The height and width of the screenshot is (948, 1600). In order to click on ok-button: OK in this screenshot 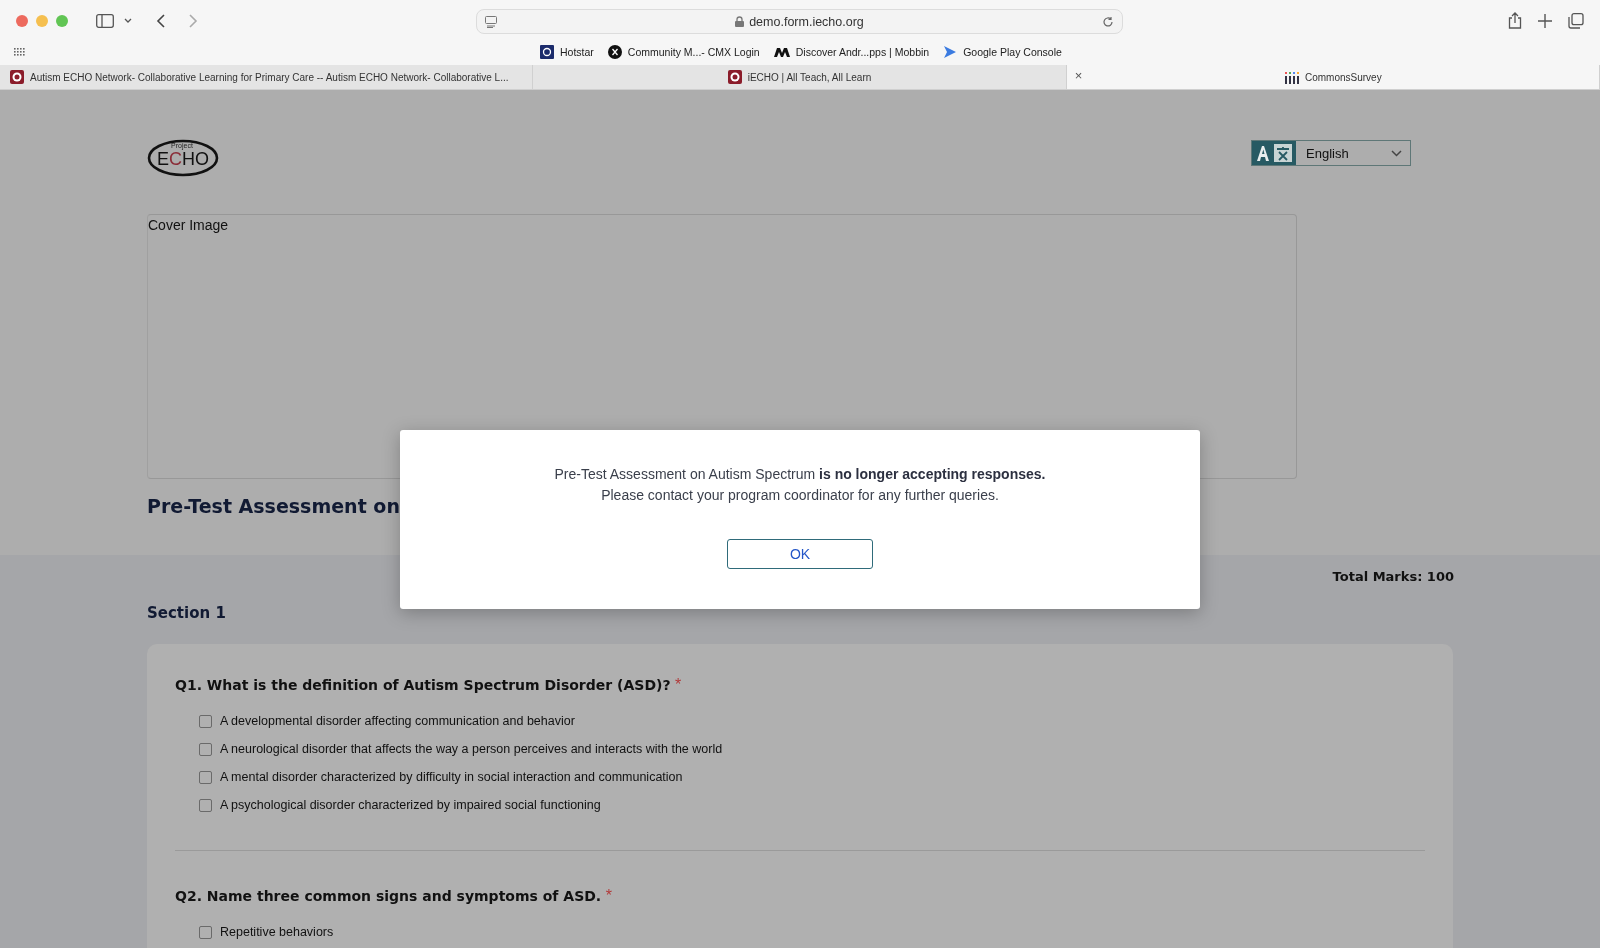, I will do `click(800, 554)`.